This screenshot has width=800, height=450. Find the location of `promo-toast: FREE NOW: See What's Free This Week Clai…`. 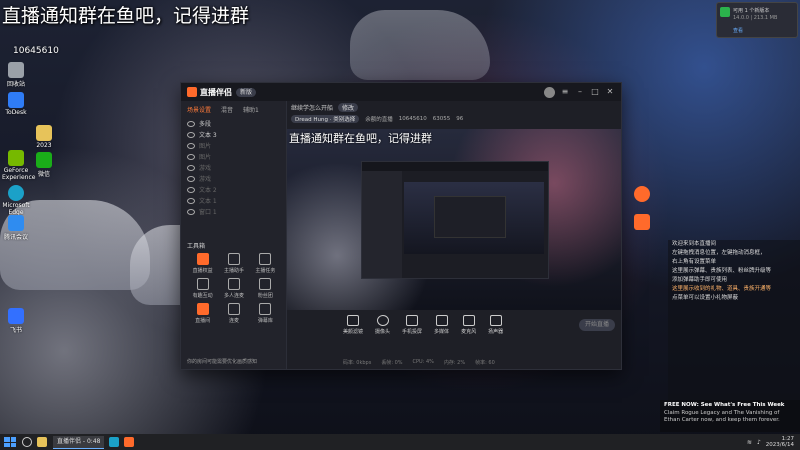

promo-toast: FREE NOW: See What's Free This Week Clai… is located at coordinates (730, 416).